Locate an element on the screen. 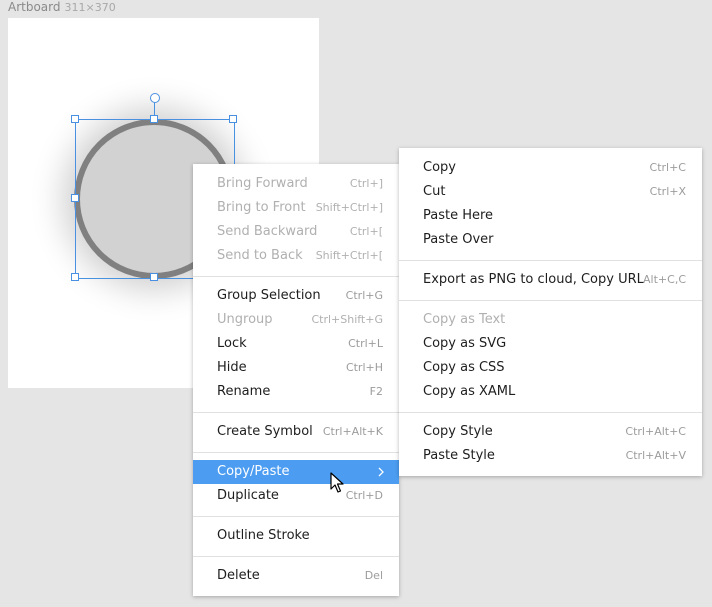  menu-item-bring-to-front: Bring to Front Shift+Ctrl+] is located at coordinates (296, 208).